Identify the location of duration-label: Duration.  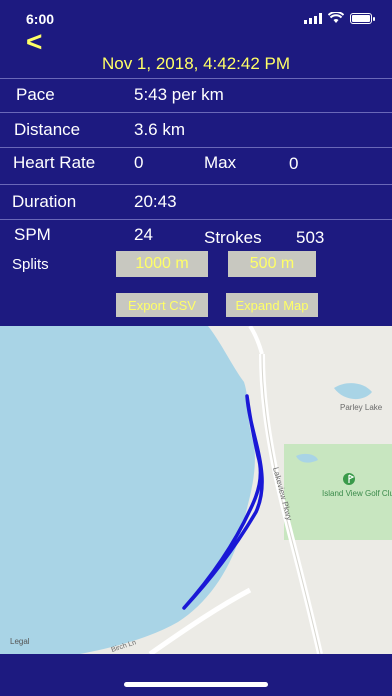
(44, 201).